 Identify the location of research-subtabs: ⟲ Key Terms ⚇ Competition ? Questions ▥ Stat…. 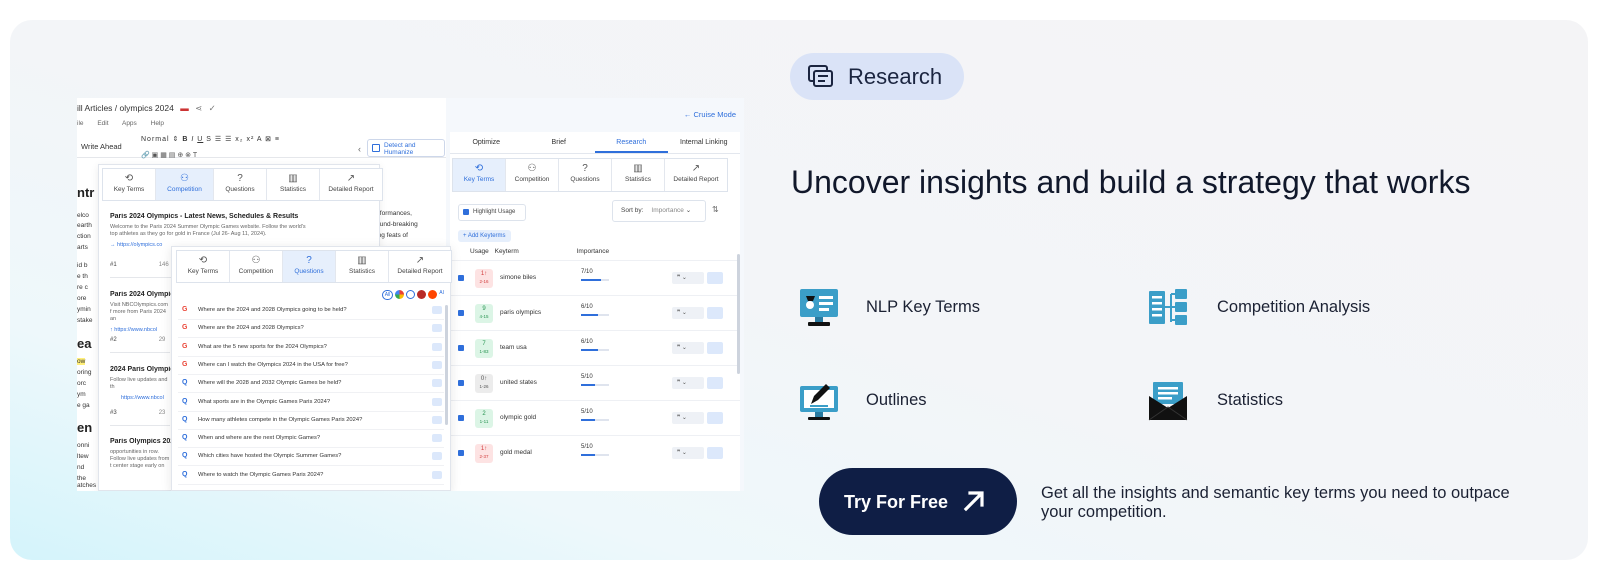
(590, 175).